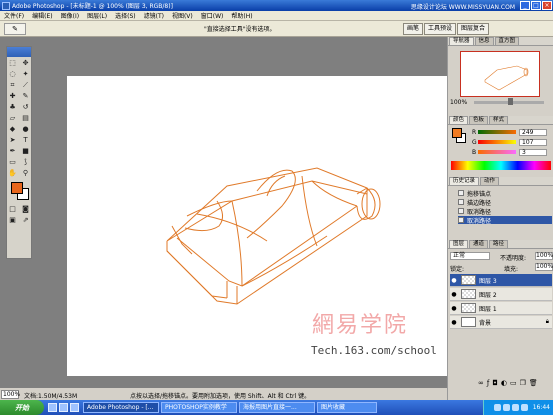 This screenshot has height=415, width=553. Describe the element at coordinates (501, 280) in the screenshot. I see `layer-row-selected: ● 图层 3` at that location.